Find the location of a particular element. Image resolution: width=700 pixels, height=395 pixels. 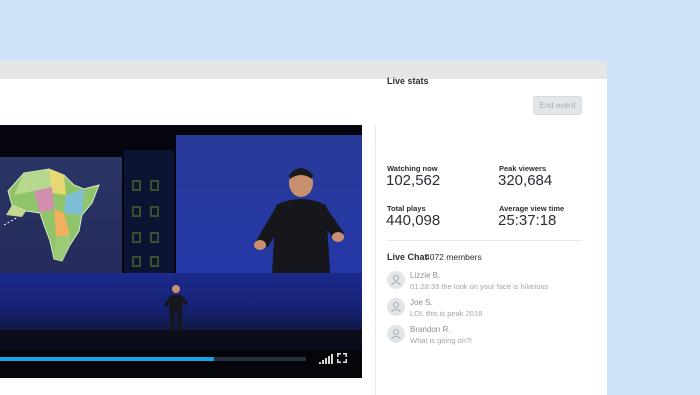

chat-author: Lizzie B. is located at coordinates (425, 275).